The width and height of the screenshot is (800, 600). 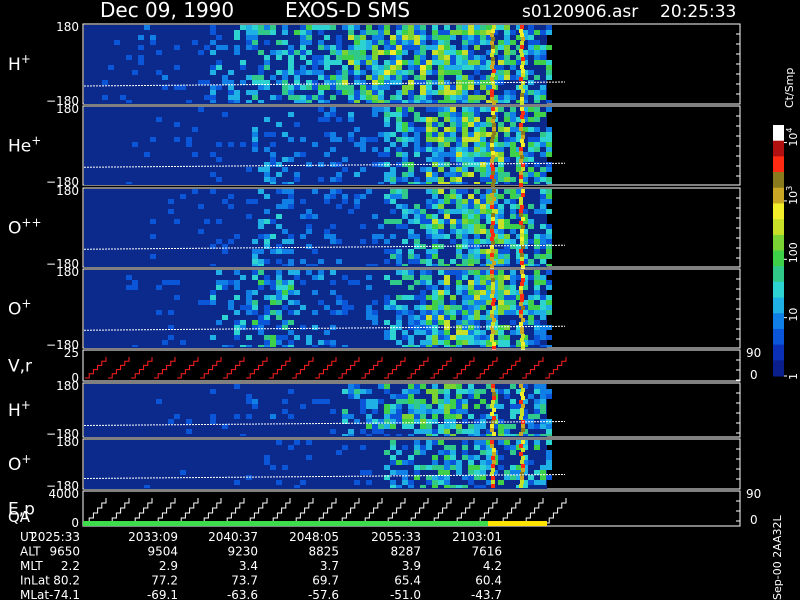 What do you see at coordinates (778, 242) in the screenshot?
I see `colorbar-swatch` at bounding box center [778, 242].